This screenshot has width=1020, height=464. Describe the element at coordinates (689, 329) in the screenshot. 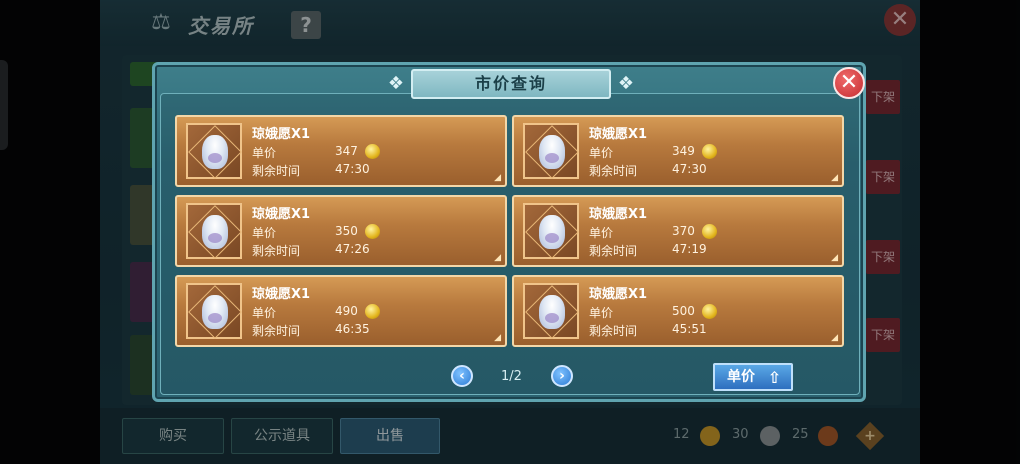

I see `time-value: 45:51` at that location.